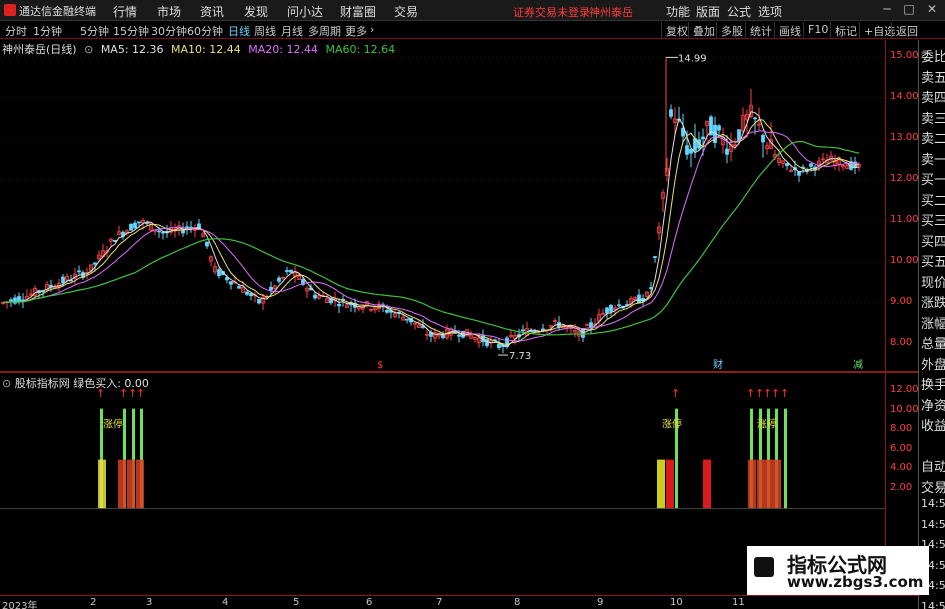 The width and height of the screenshot is (945, 609). Describe the element at coordinates (933, 363) in the screenshot. I see `sidebar-item: 外盘` at that location.